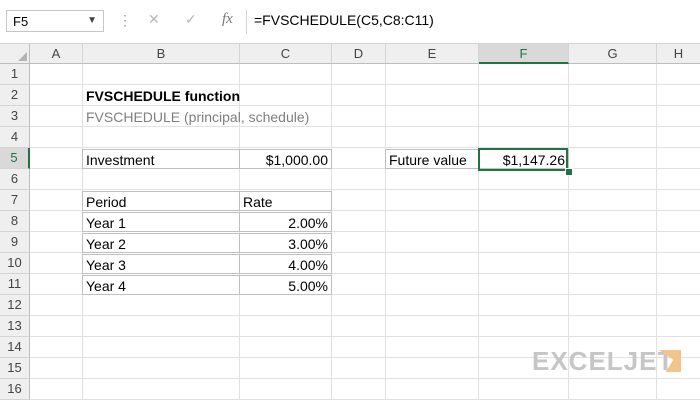 This screenshot has width=700, height=400. What do you see at coordinates (203, 96) in the screenshot?
I see `sheet-title: FVSCHEDULE function` at bounding box center [203, 96].